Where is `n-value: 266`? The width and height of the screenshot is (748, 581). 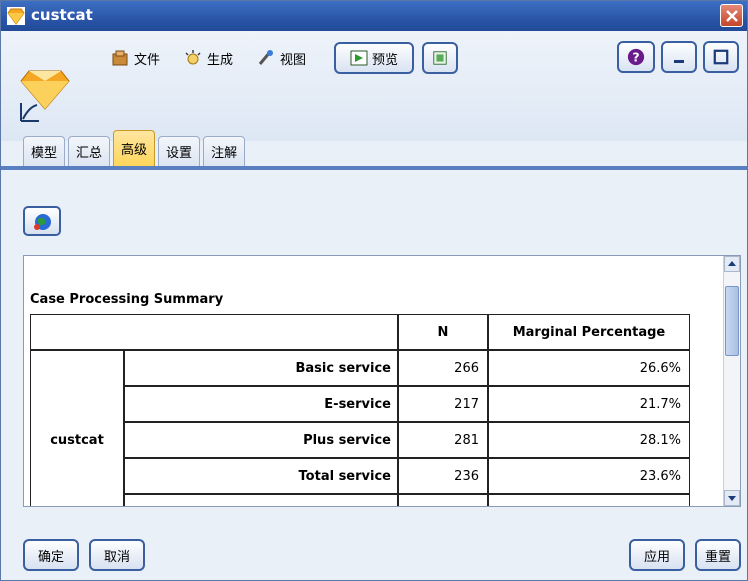
n-value: 266 is located at coordinates (443, 368).